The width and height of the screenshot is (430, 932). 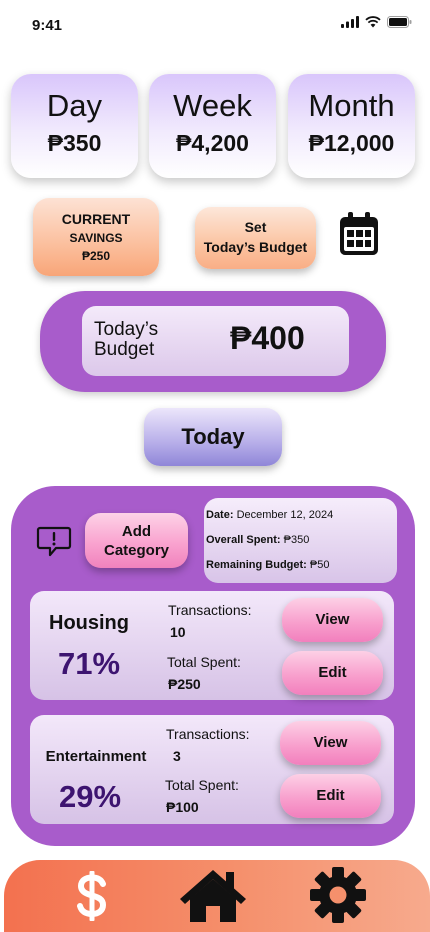 What do you see at coordinates (178, 632) in the screenshot?
I see `category-transactions-value: 10` at bounding box center [178, 632].